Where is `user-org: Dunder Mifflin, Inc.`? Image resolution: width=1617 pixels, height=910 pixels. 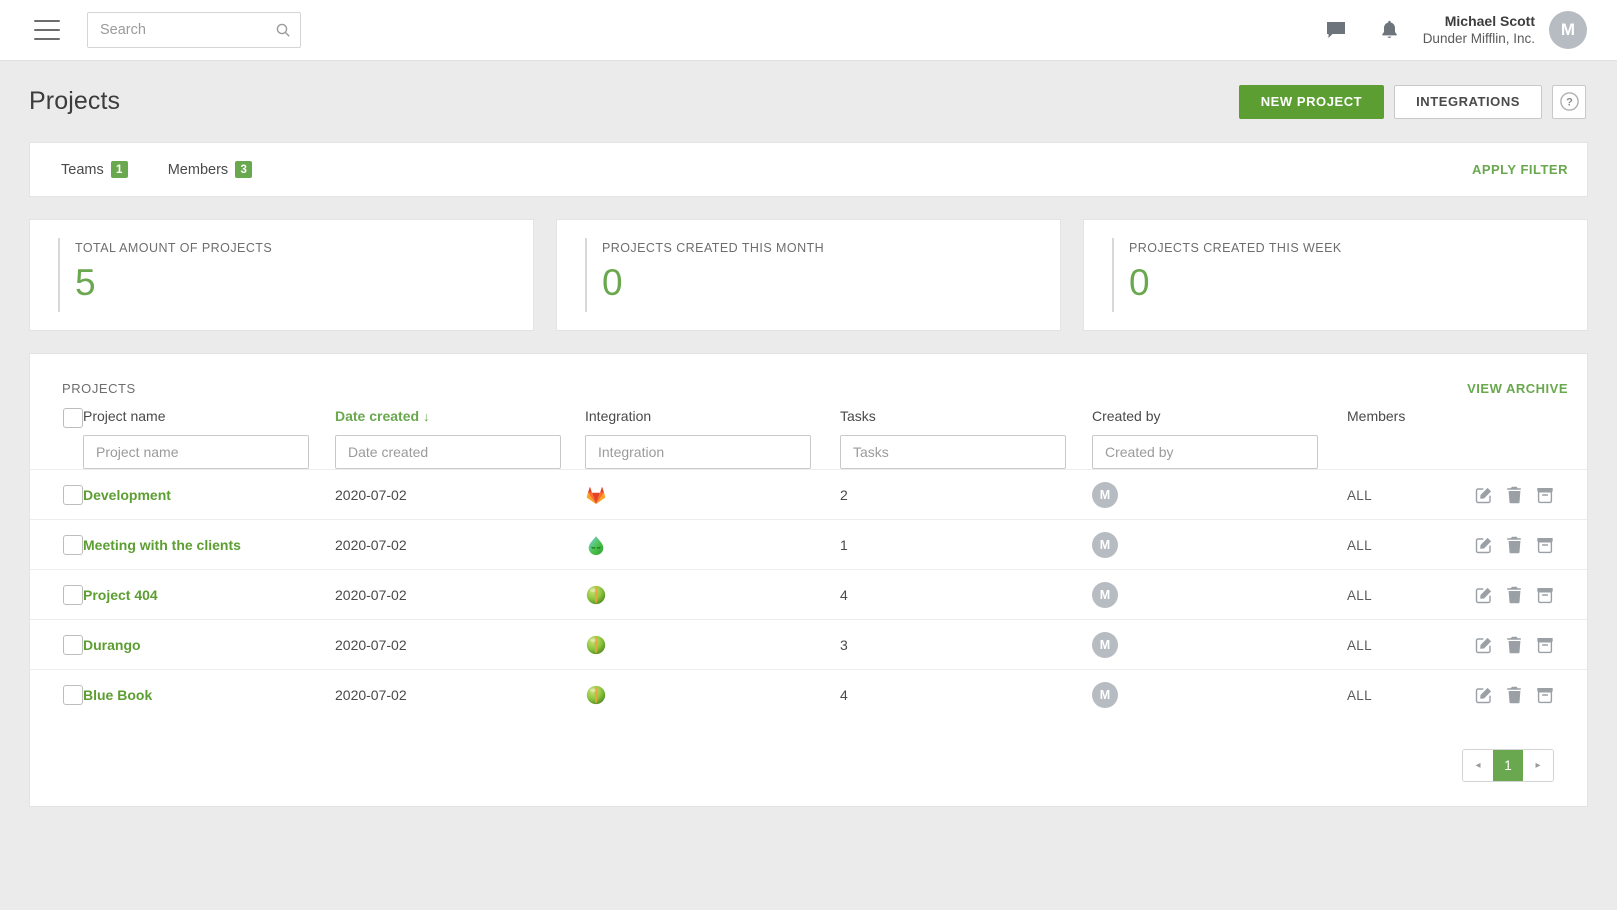
user-org: Dunder Mifflin, Inc. is located at coordinates (1478, 39).